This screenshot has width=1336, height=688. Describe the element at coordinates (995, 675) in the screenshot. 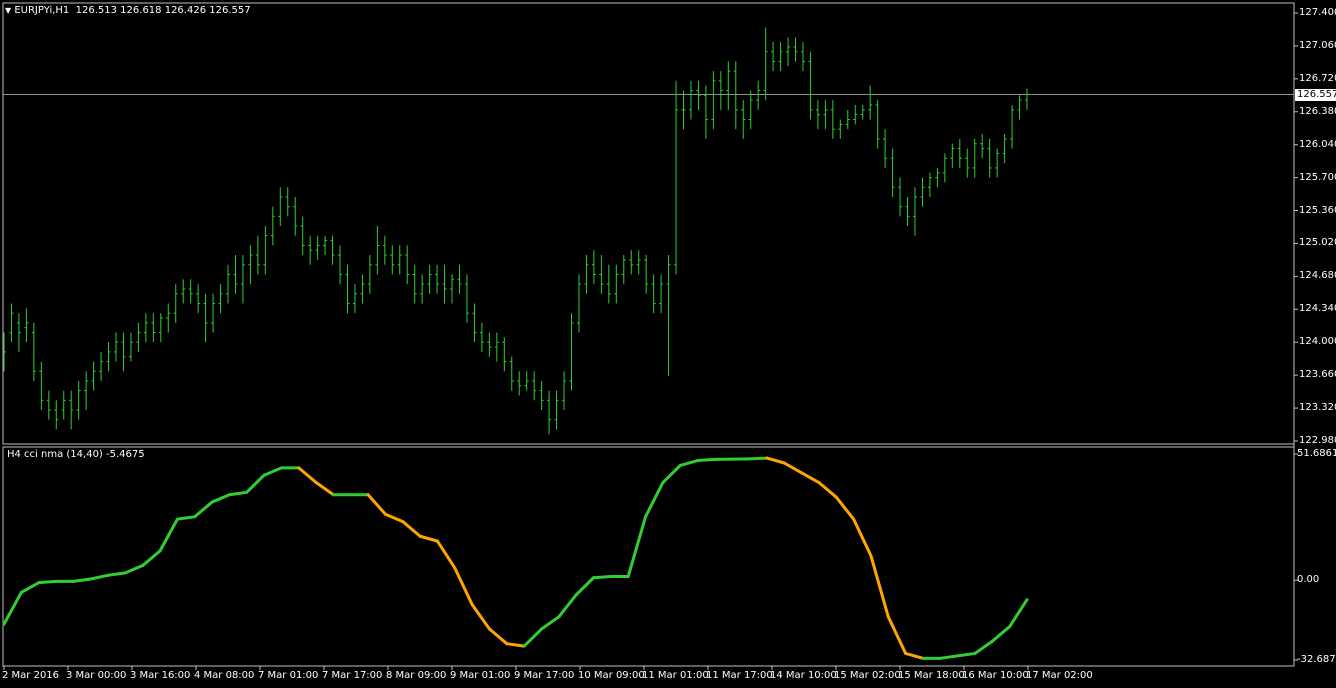

I see `time-axis-label: 16 Mar 10:00` at that location.